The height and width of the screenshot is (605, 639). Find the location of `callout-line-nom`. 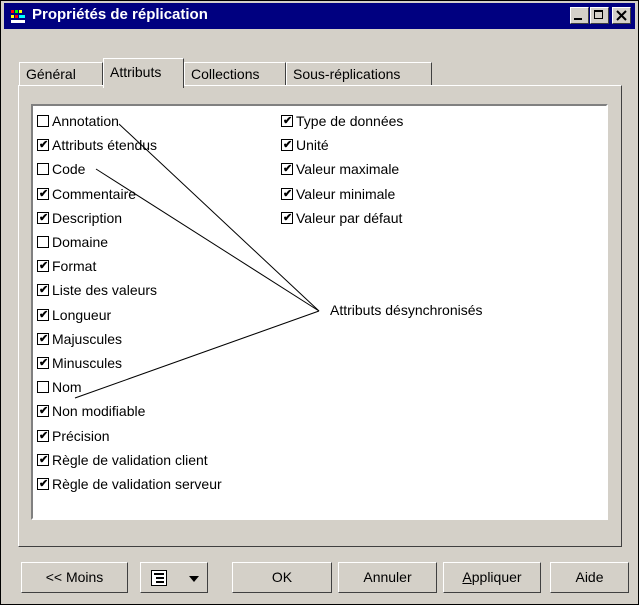

callout-line-nom is located at coordinates (197, 354).